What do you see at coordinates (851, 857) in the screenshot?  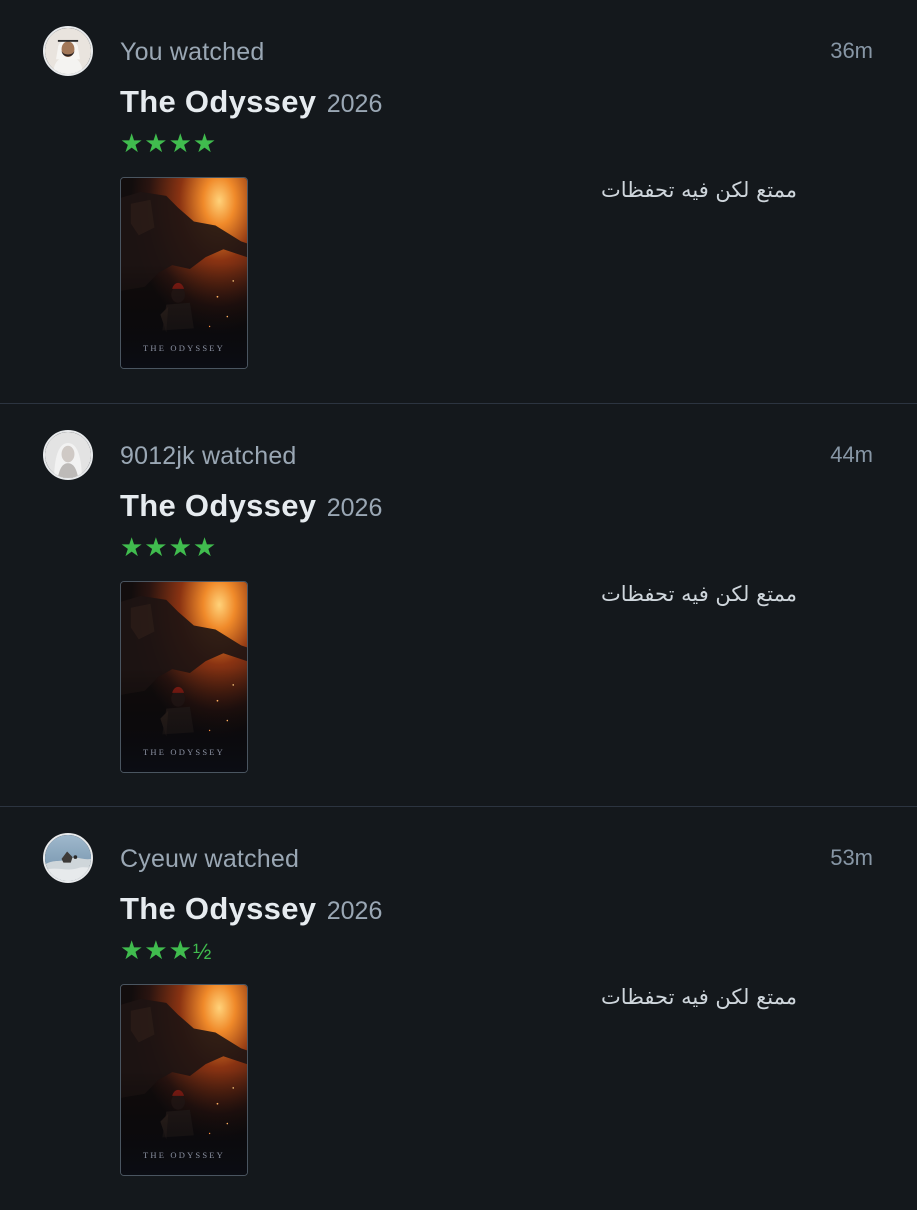 I see `timestamp: 53m` at bounding box center [851, 857].